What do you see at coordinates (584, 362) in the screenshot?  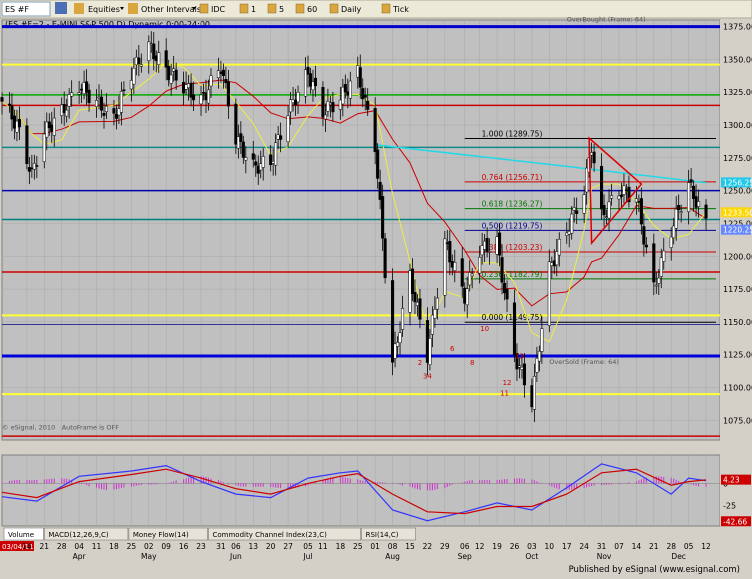 I see `chart-annotation: OverSold (Frame: 64)` at bounding box center [584, 362].